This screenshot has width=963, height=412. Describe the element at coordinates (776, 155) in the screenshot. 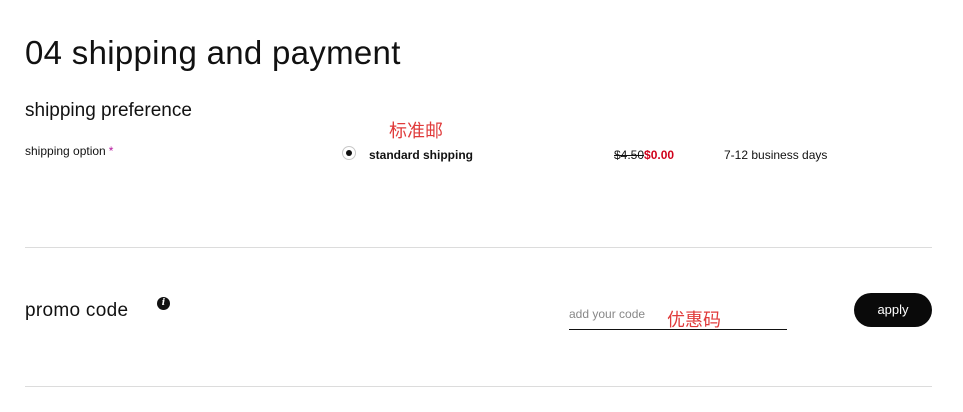

I see `delivery-time: 7-12 business days` at that location.